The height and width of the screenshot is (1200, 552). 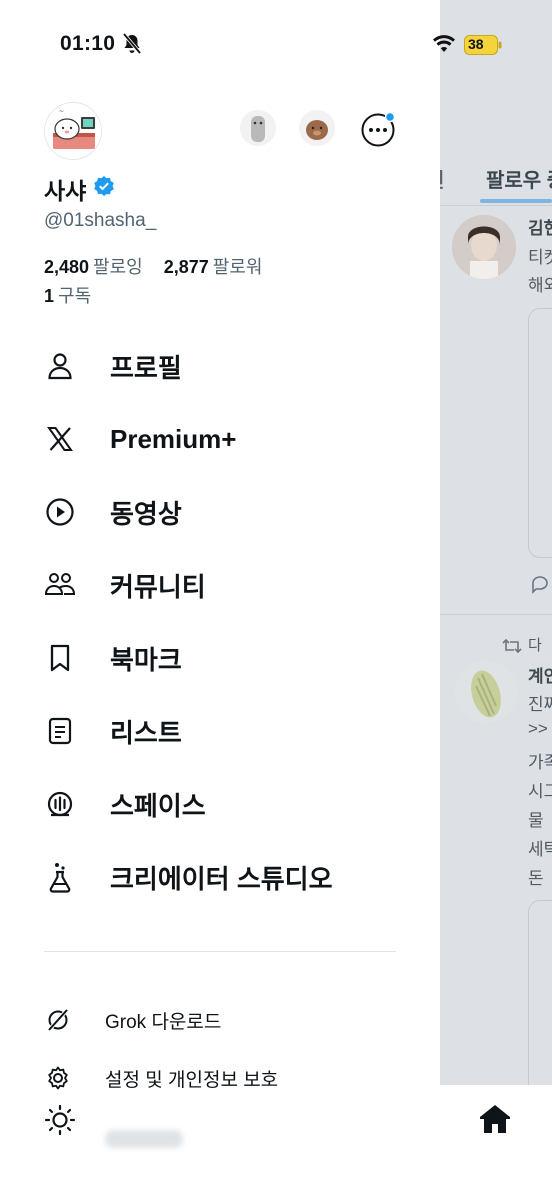 What do you see at coordinates (73, 131) in the screenshot?
I see `profile-avatar: ~` at bounding box center [73, 131].